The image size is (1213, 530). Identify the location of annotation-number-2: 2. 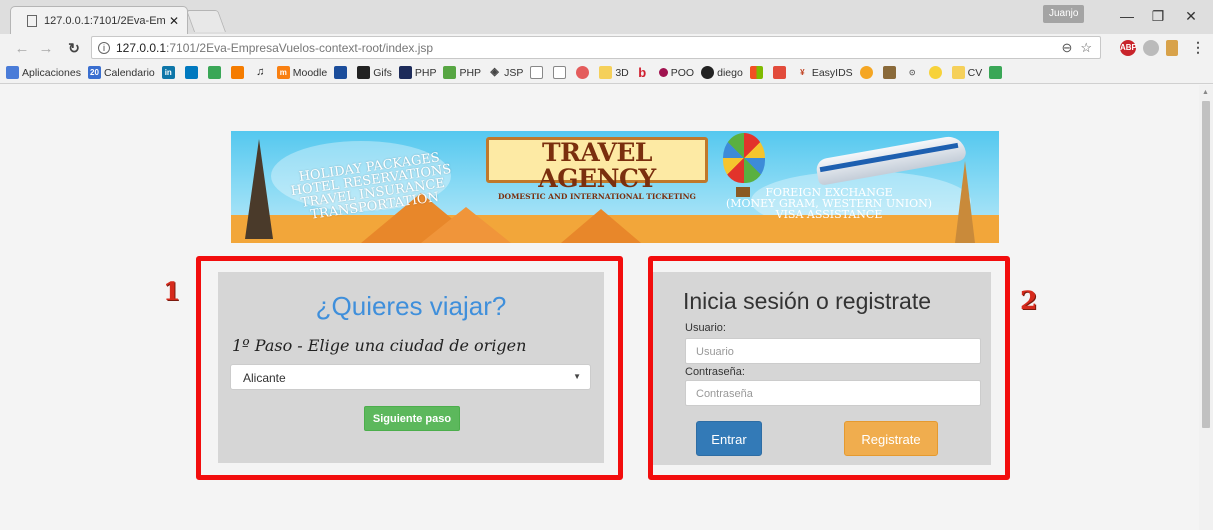
(1029, 300).